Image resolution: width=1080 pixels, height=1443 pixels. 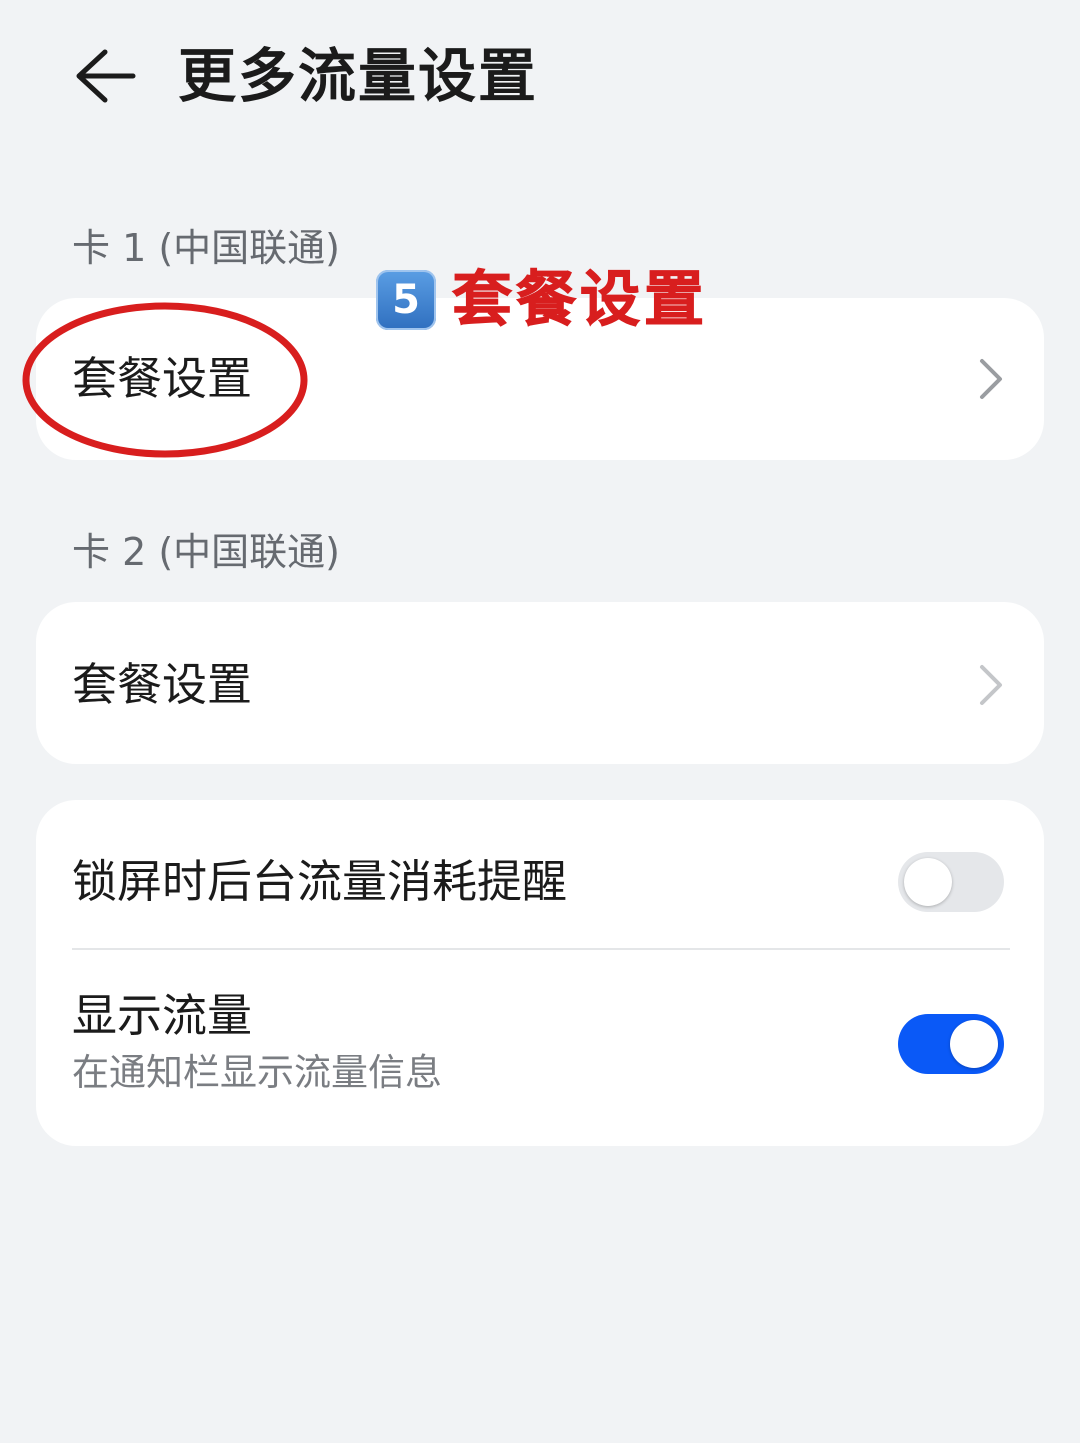 I want to click on show-traffic-subtitle: 在通知栏显示流量信息, so click(x=257, y=1072).